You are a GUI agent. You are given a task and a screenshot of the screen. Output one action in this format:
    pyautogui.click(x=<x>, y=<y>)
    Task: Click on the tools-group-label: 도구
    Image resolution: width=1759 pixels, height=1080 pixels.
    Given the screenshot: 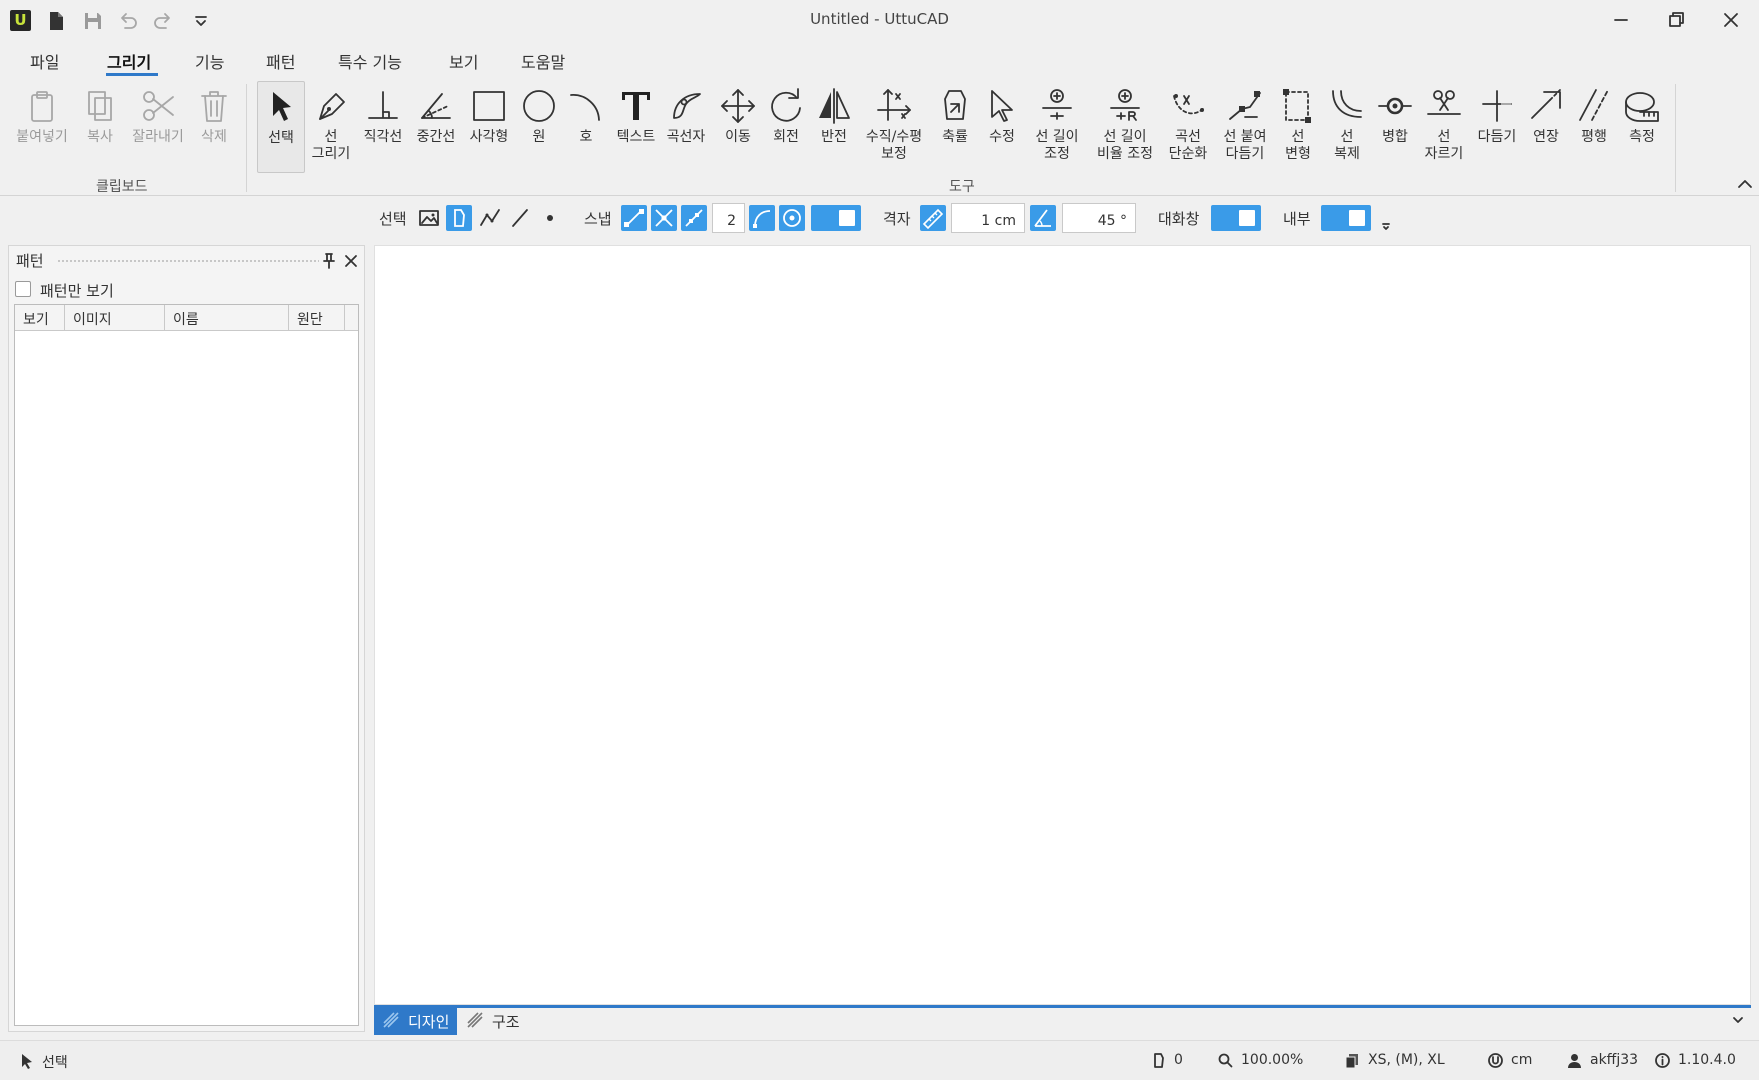 What is the action you would take?
    pyautogui.click(x=962, y=187)
    